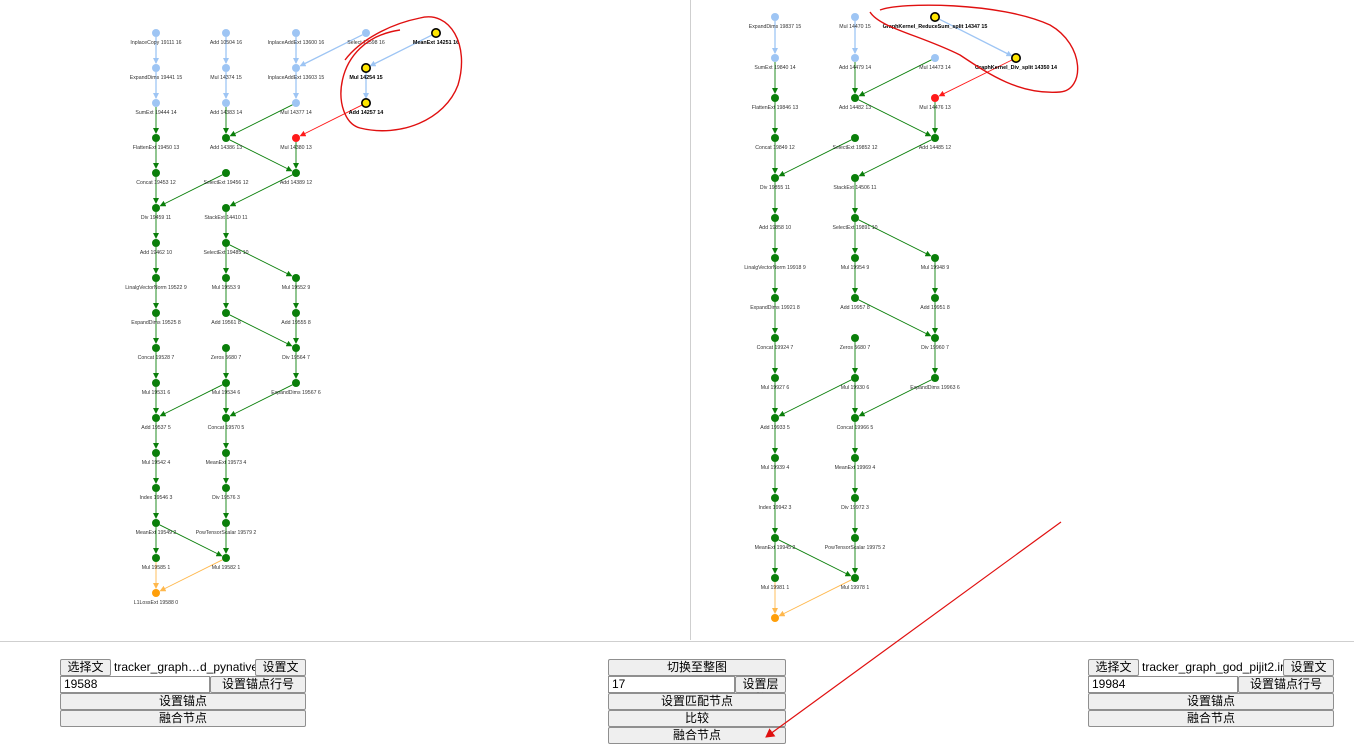 The image size is (1354, 745). Describe the element at coordinates (935, 142) in the screenshot. I see `right-graph-node: Add 14485 12` at that location.